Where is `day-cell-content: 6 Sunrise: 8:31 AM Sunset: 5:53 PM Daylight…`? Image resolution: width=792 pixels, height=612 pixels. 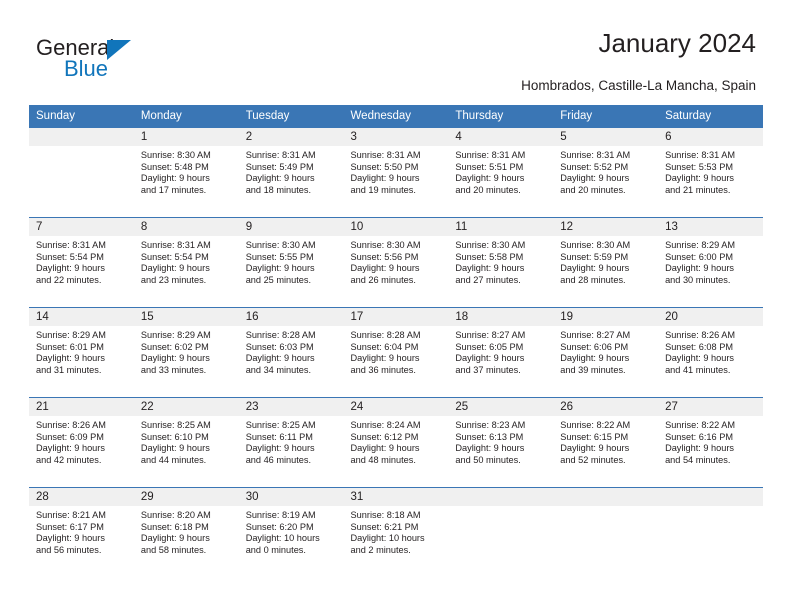 day-cell-content: 6 Sunrise: 8:31 AM Sunset: 5:53 PM Daylight… is located at coordinates (710, 172).